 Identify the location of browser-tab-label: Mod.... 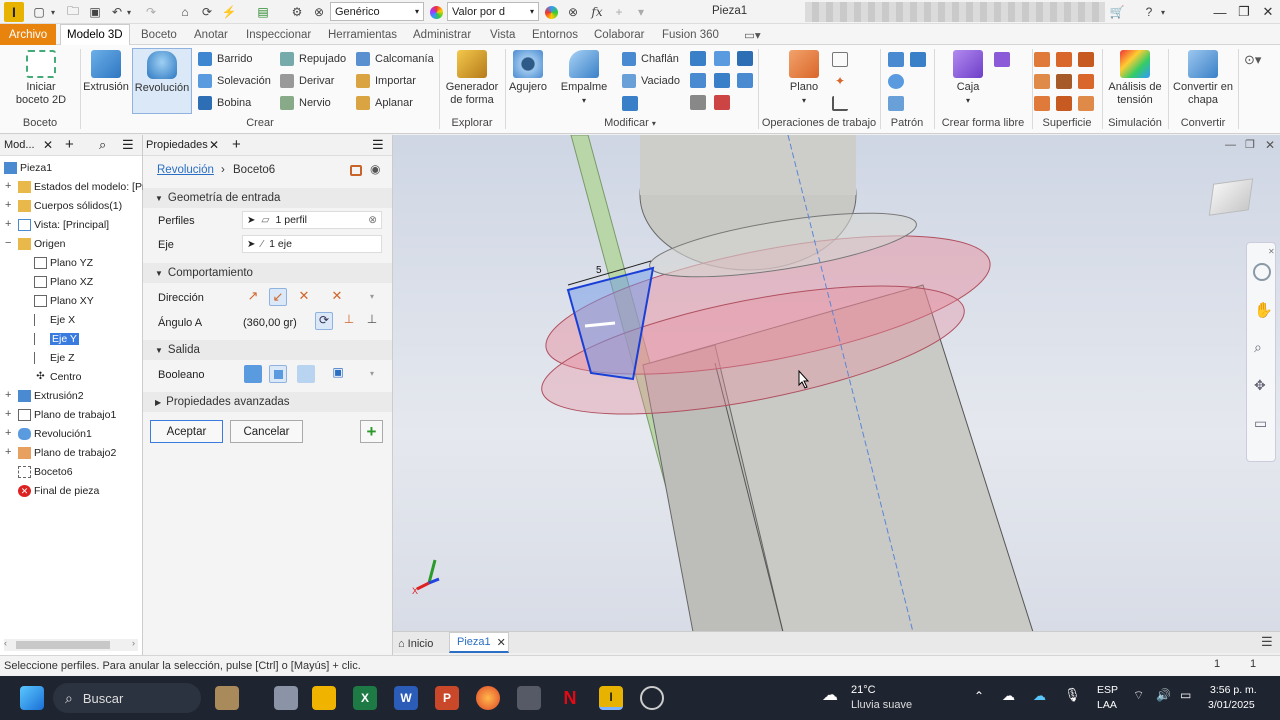
(19, 145).